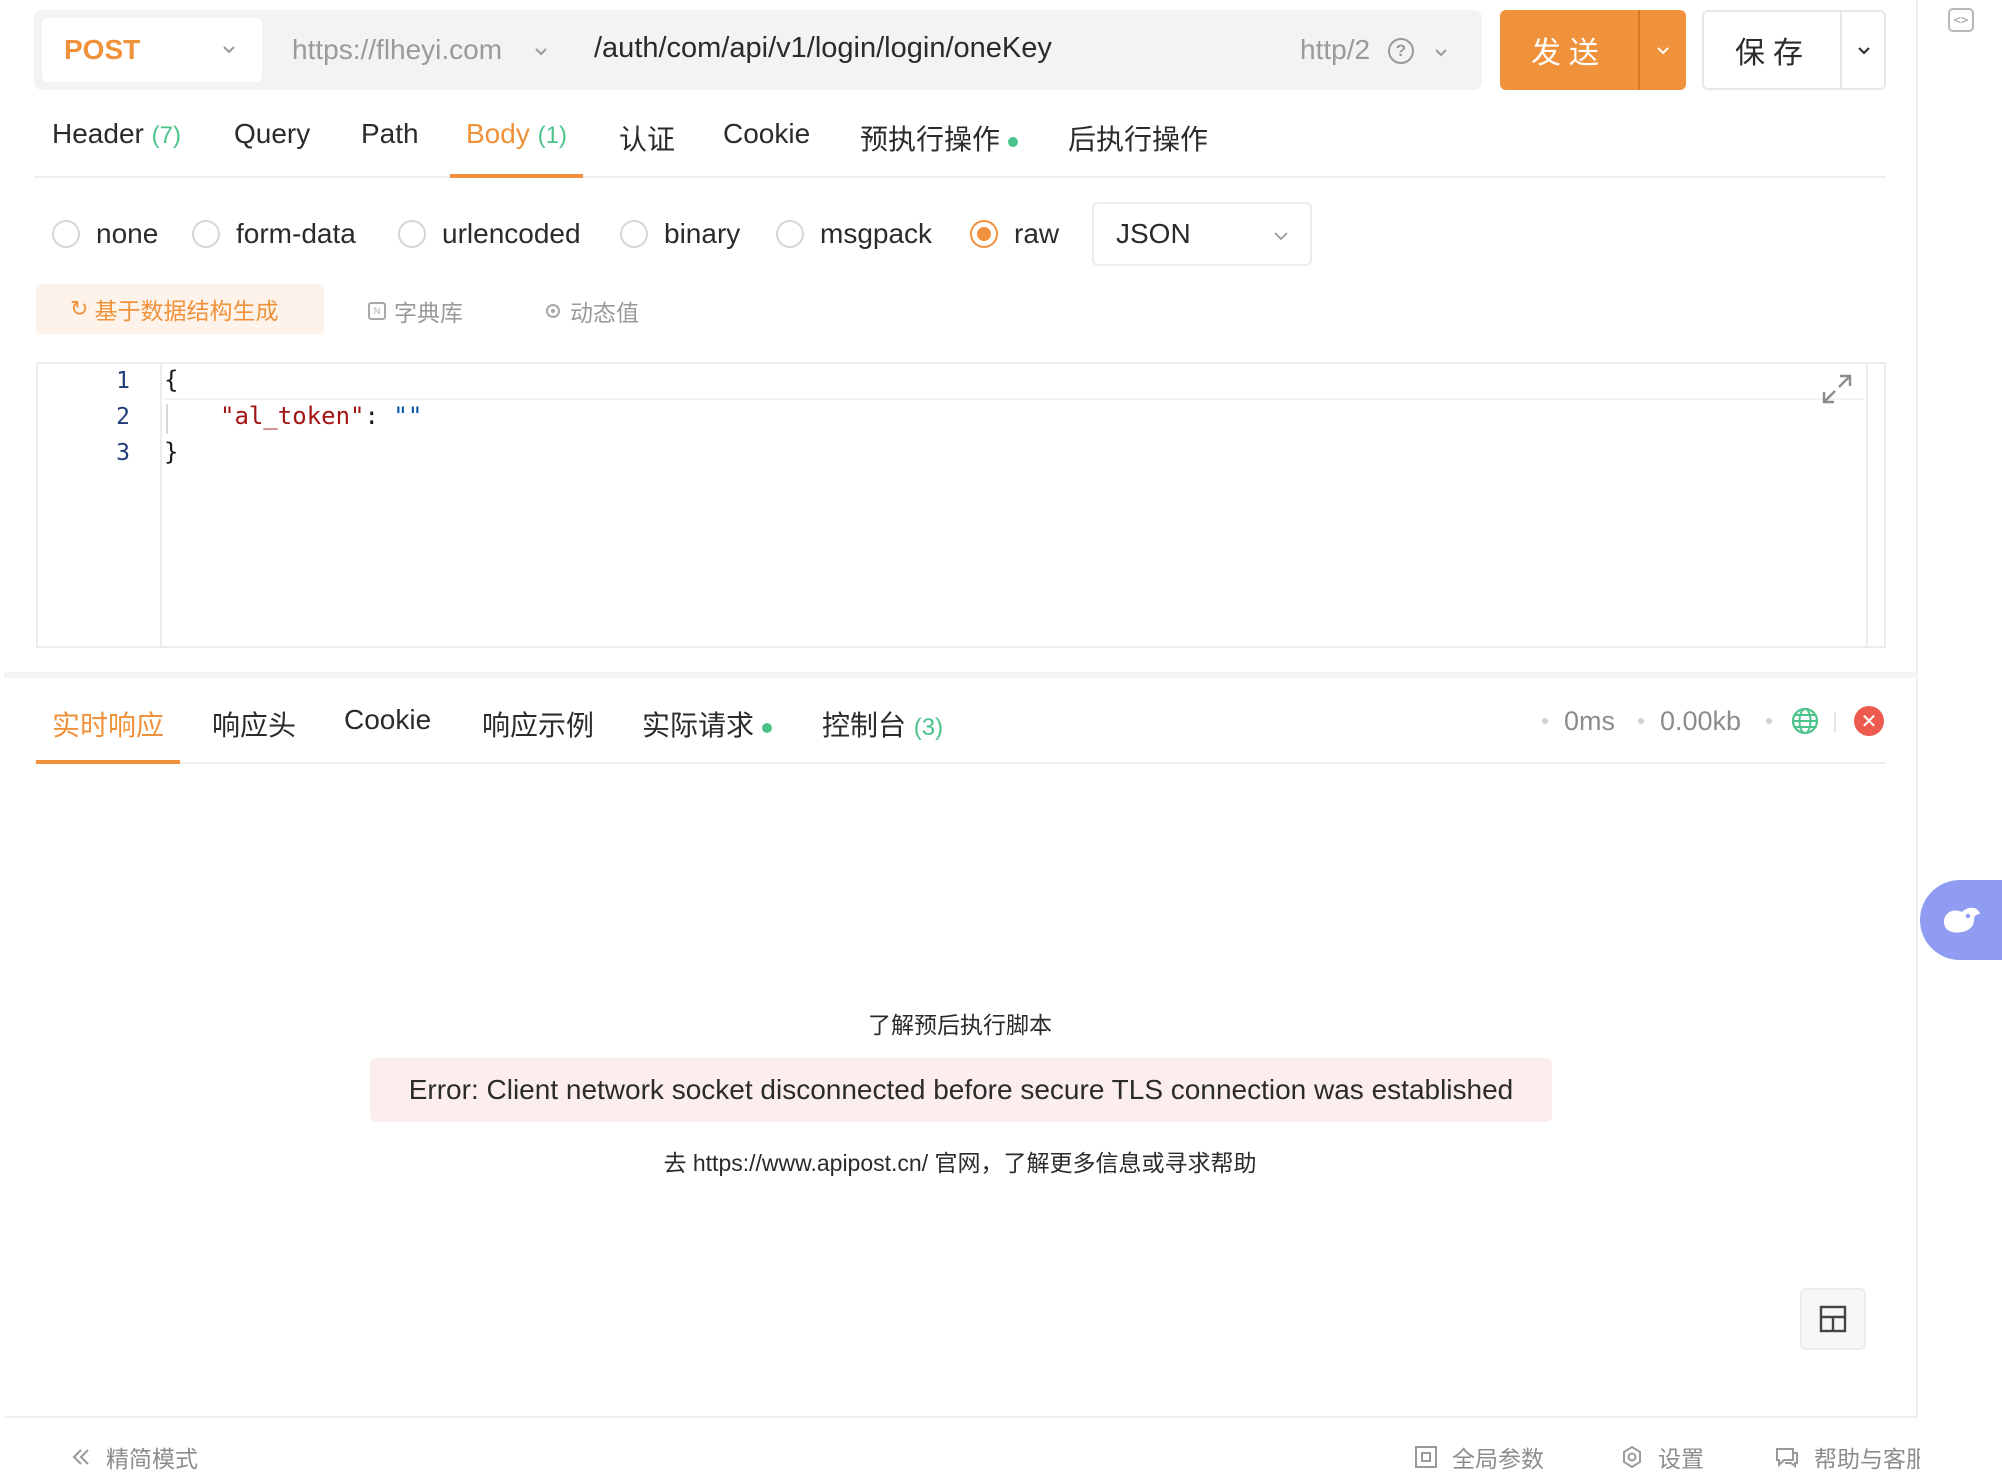 This screenshot has height=1484, width=2002. What do you see at coordinates (928, 727) in the screenshot?
I see `tab-count: (3)` at bounding box center [928, 727].